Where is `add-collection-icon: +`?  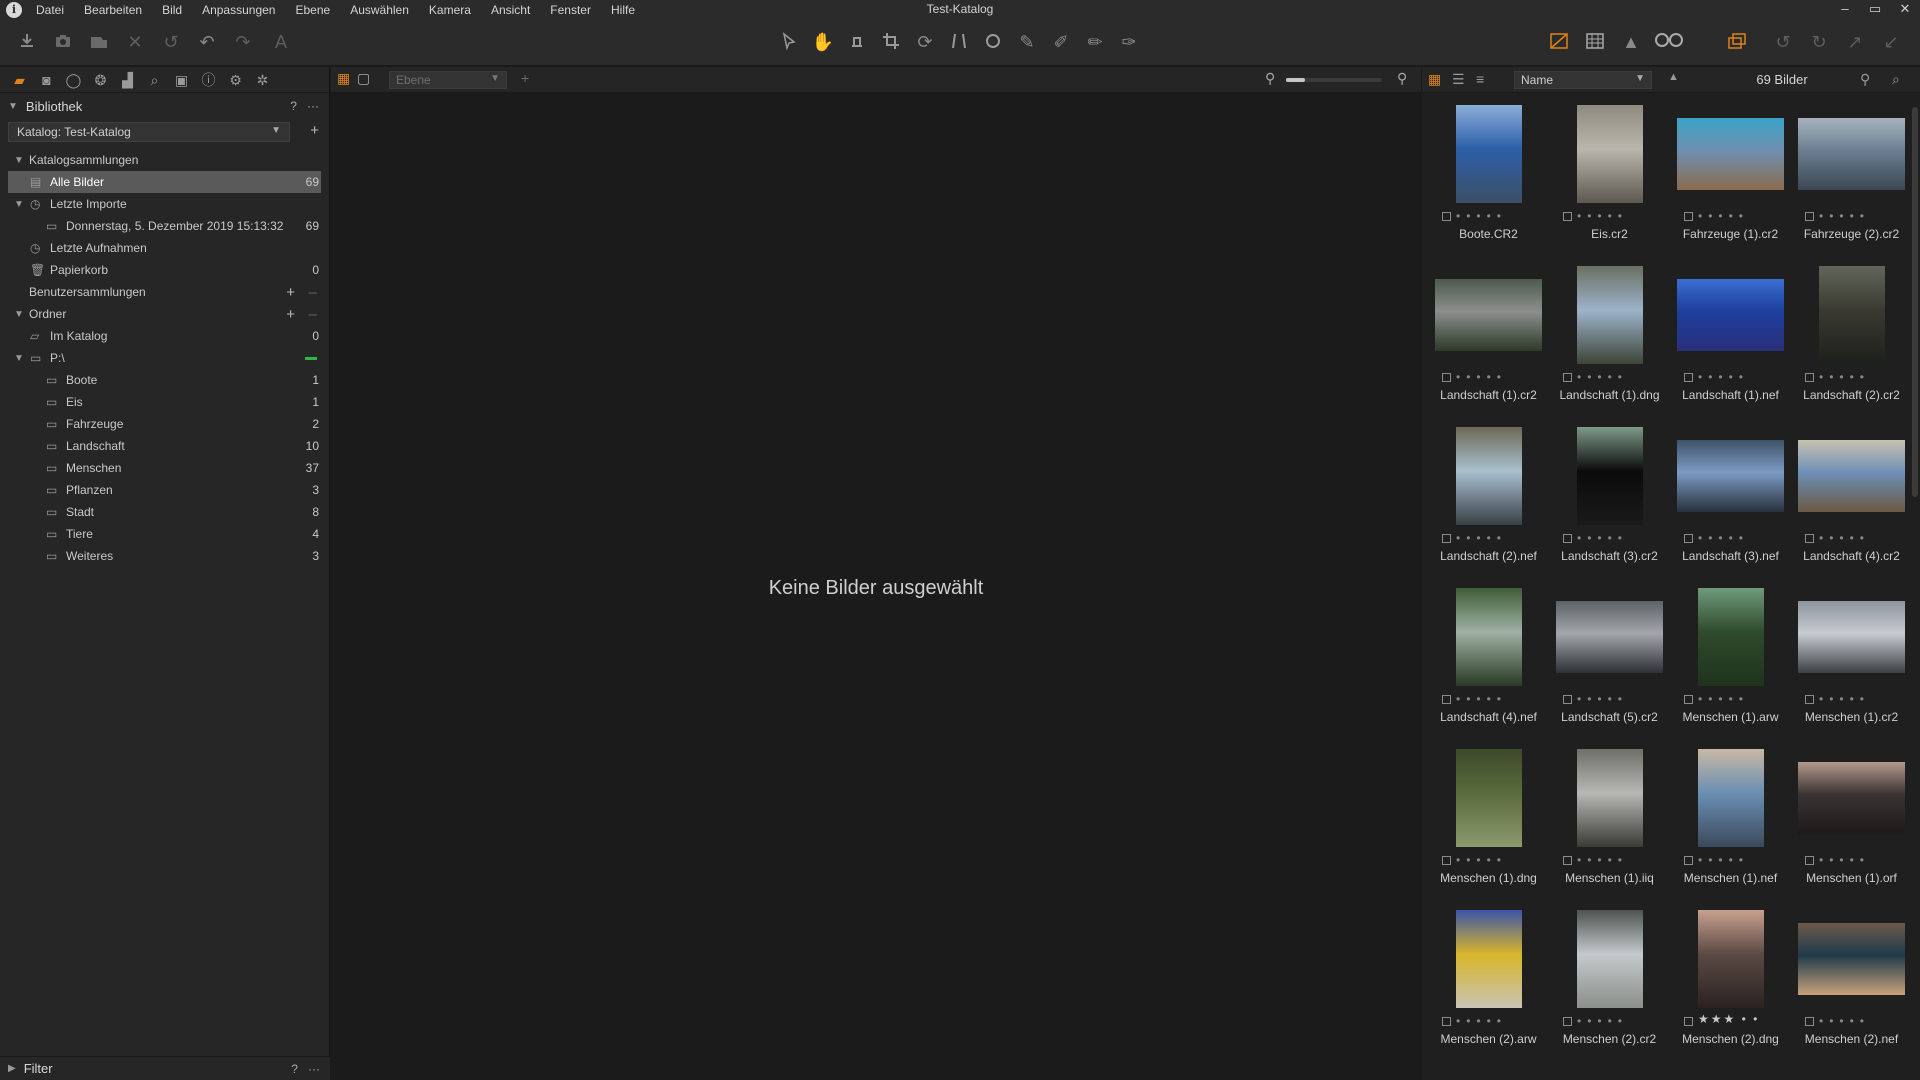
add-collection-icon: + is located at coordinates (290, 292).